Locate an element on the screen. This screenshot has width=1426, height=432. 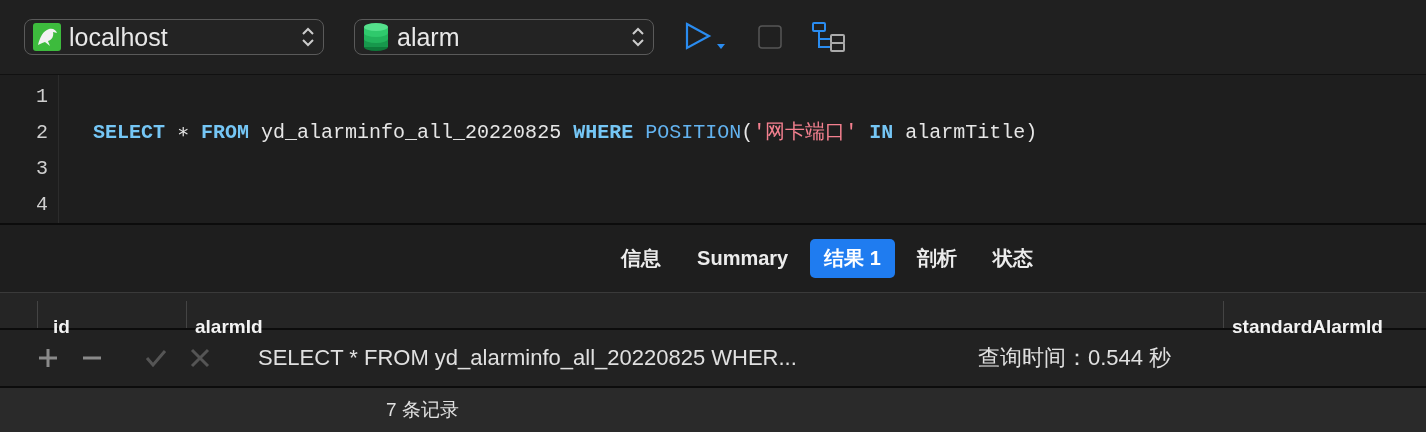
database-icon is located at coordinates (376, 37).